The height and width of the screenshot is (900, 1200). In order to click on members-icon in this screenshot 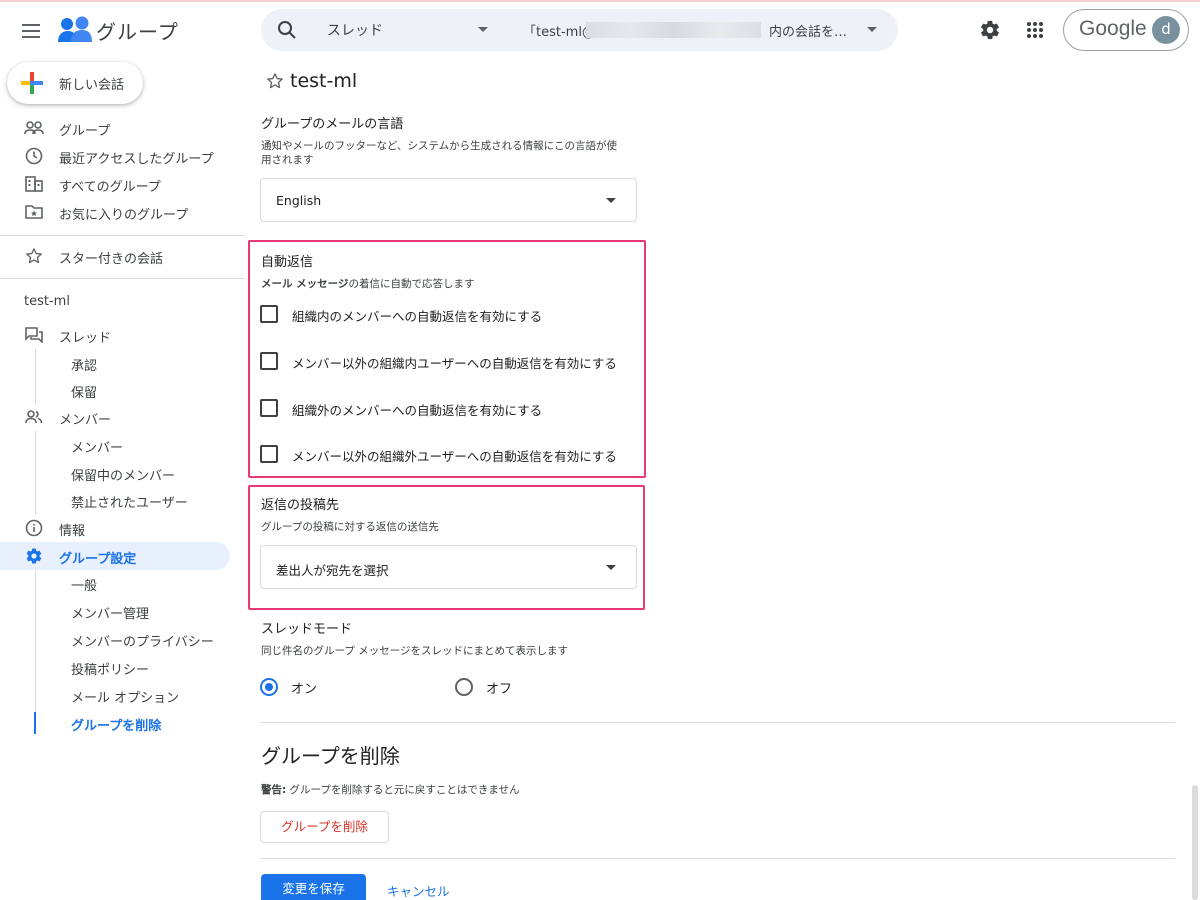, I will do `click(34, 417)`.